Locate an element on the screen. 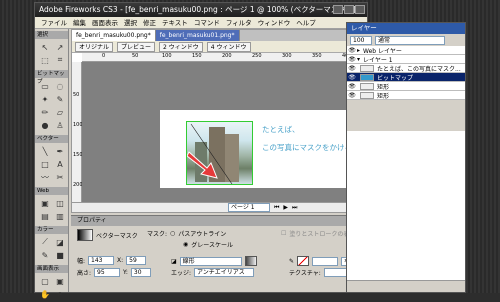  edge-select: アンチエイリアス is located at coordinates (224, 272).